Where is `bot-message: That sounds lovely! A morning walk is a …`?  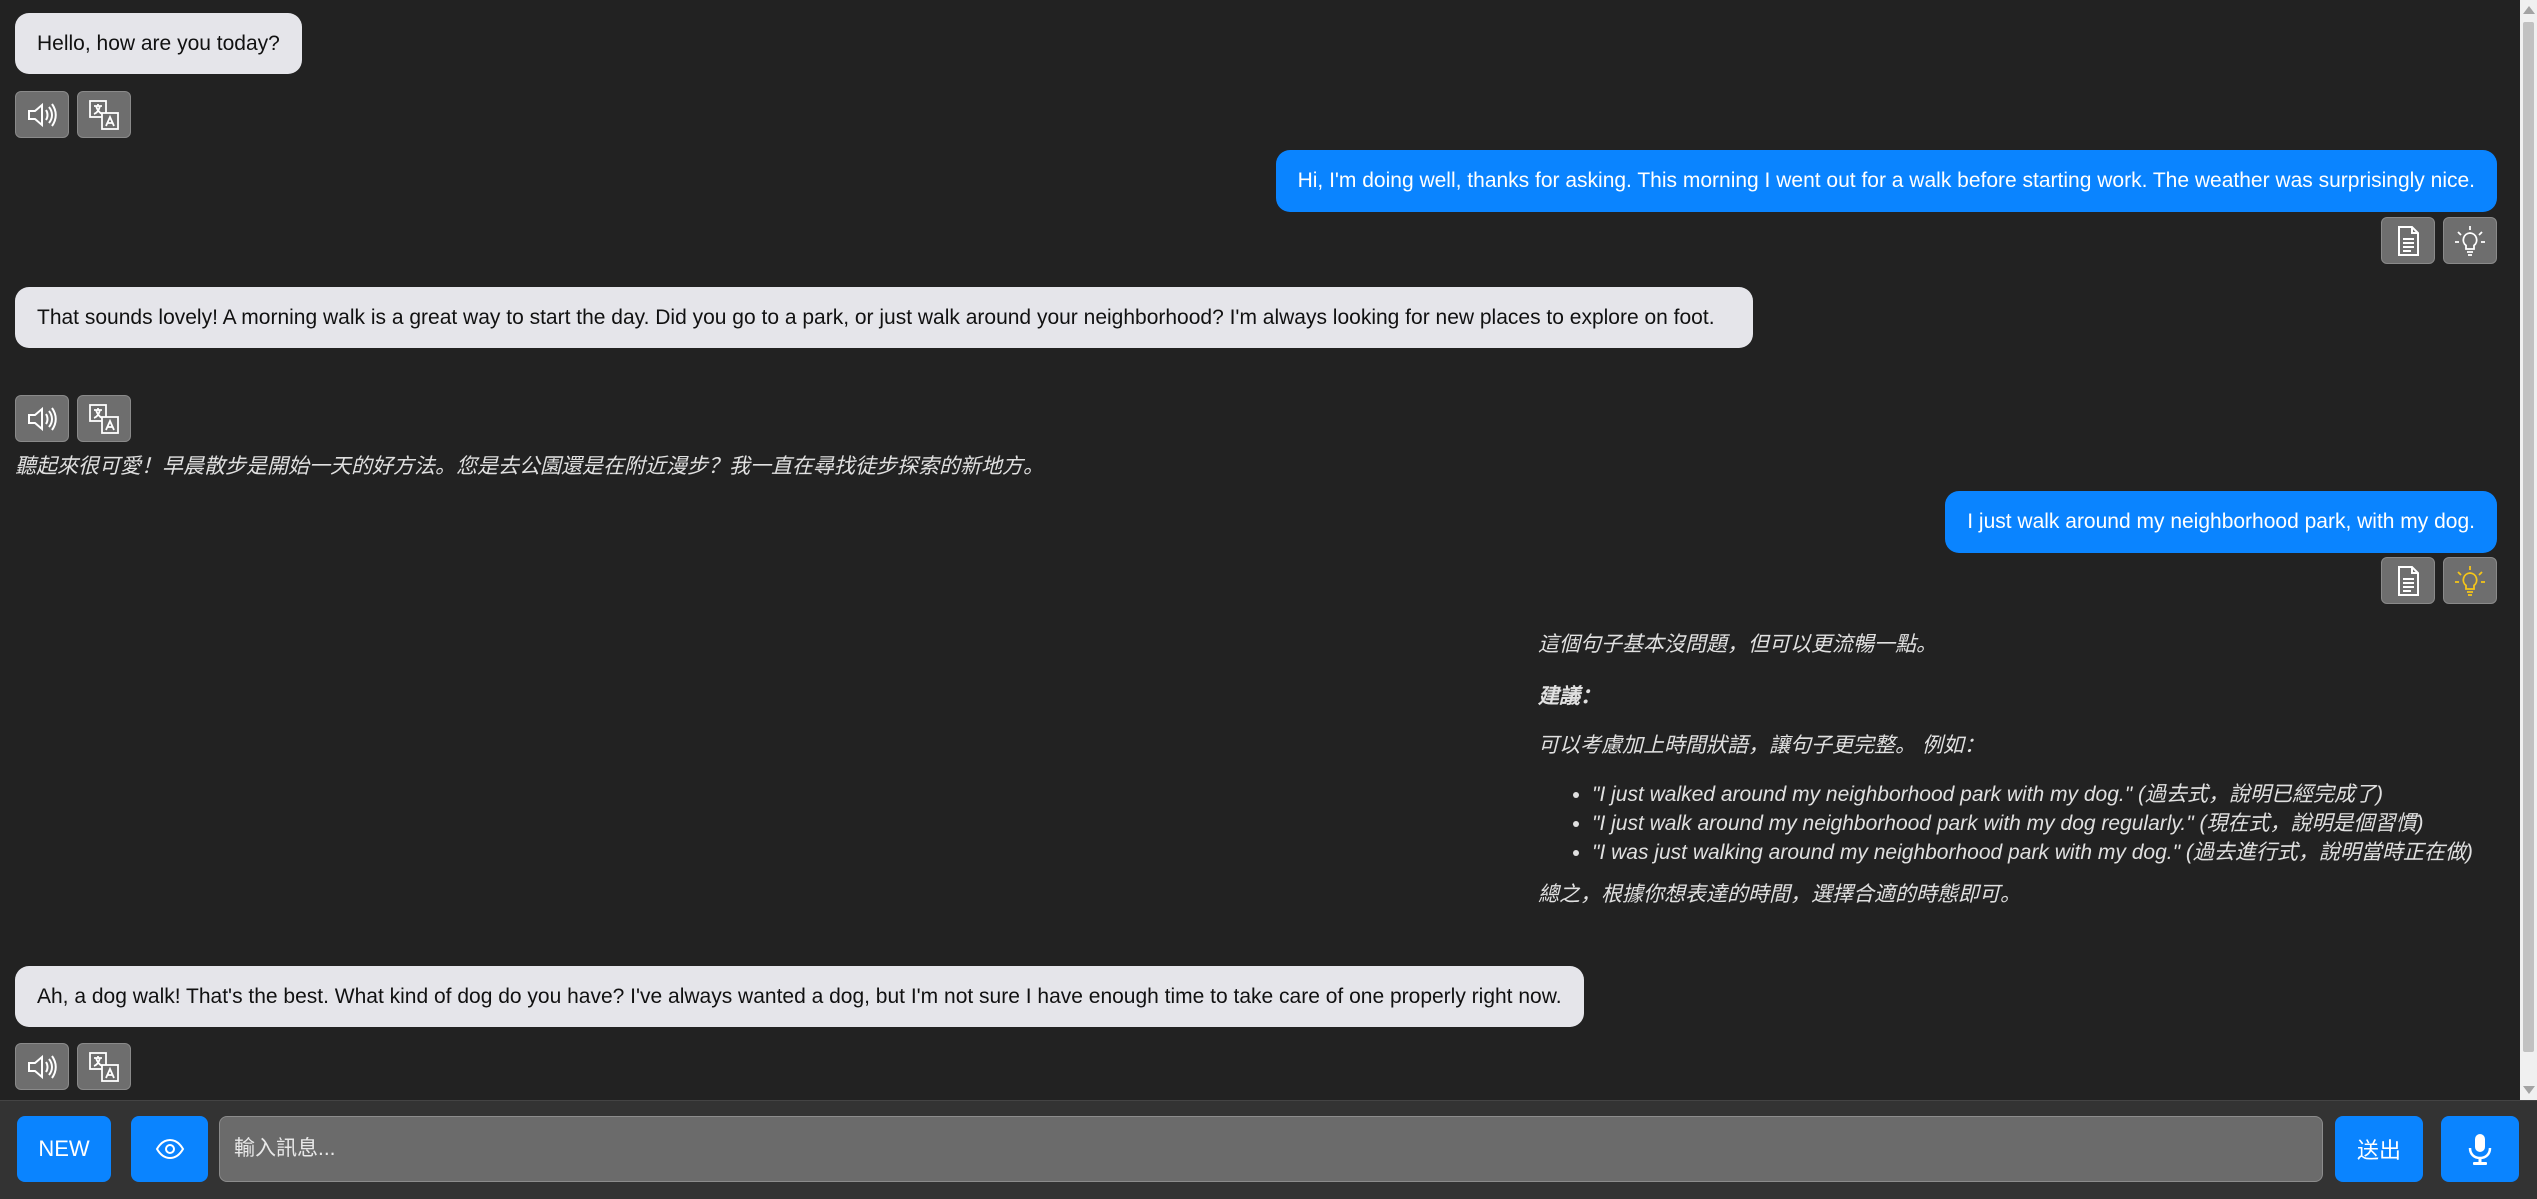
bot-message: That sounds lovely! A morning walk is a … is located at coordinates (884, 317).